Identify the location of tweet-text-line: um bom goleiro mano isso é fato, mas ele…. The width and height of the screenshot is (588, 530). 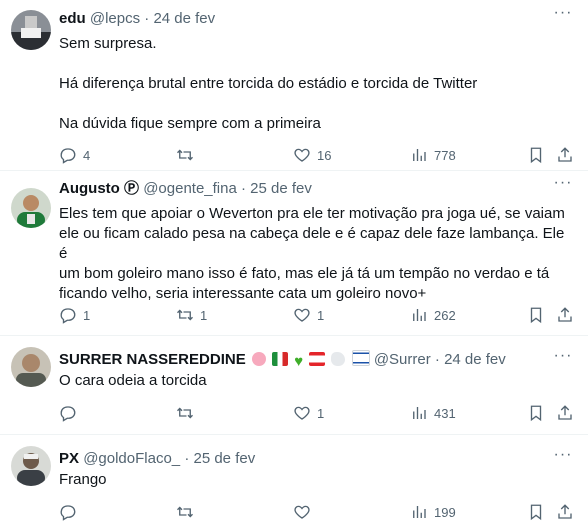
(304, 273).